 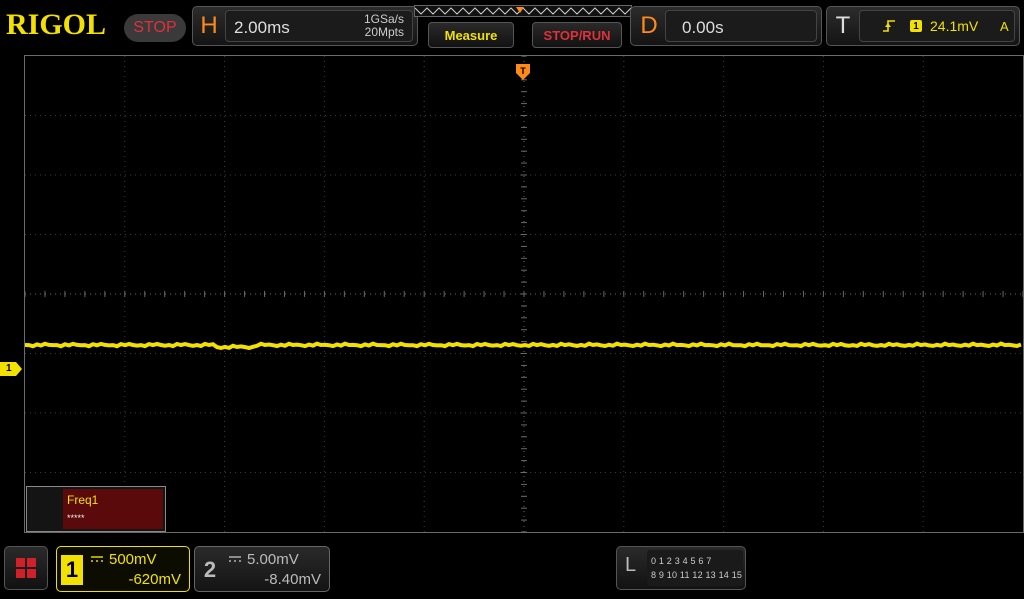 I want to click on channel1-number: 1, so click(x=72, y=570).